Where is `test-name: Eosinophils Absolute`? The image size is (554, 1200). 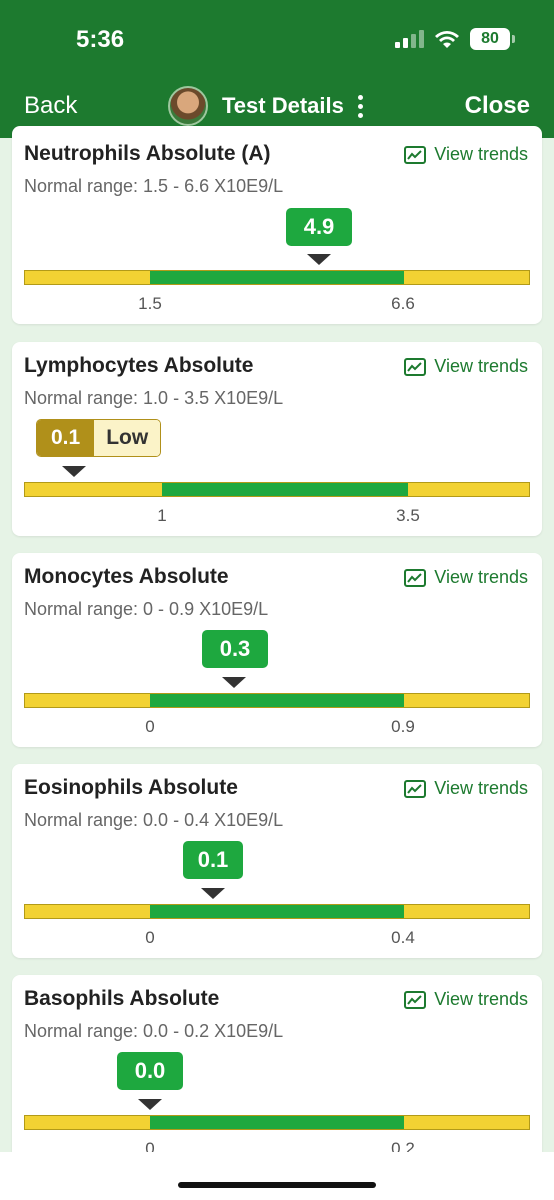 test-name: Eosinophils Absolute is located at coordinates (131, 787).